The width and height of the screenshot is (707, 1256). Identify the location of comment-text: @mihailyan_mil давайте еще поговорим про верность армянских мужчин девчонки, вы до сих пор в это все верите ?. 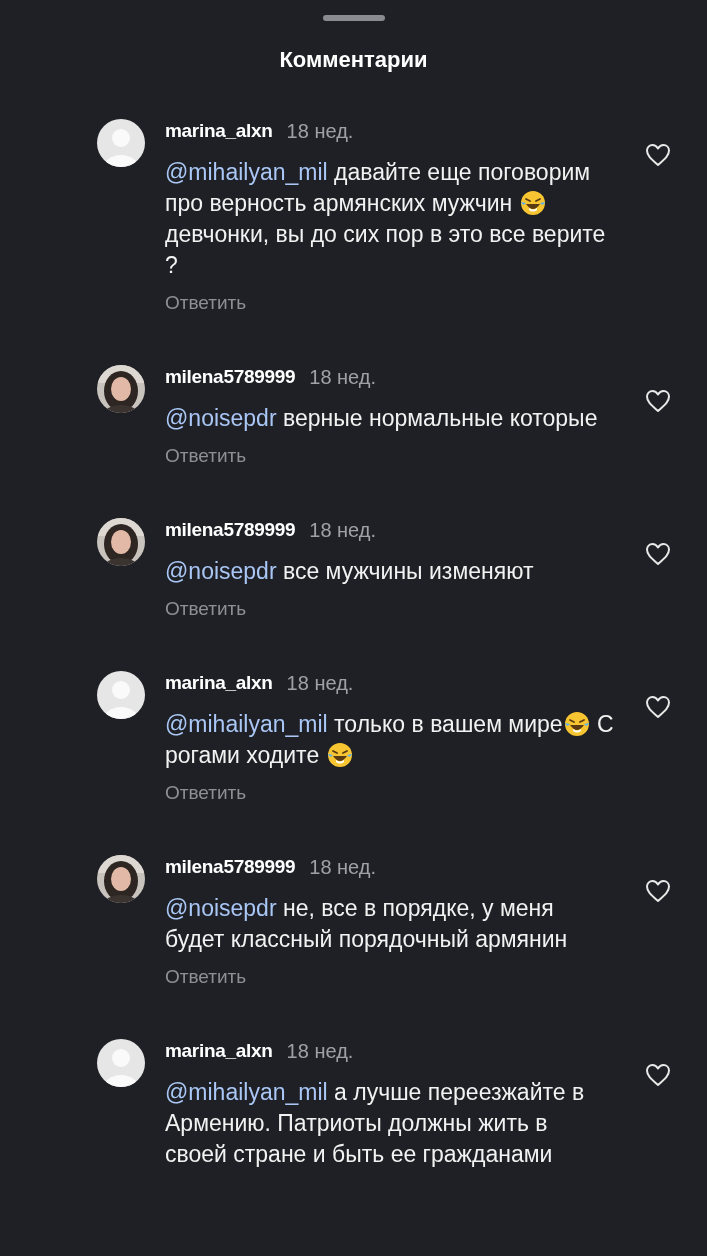
(386, 219).